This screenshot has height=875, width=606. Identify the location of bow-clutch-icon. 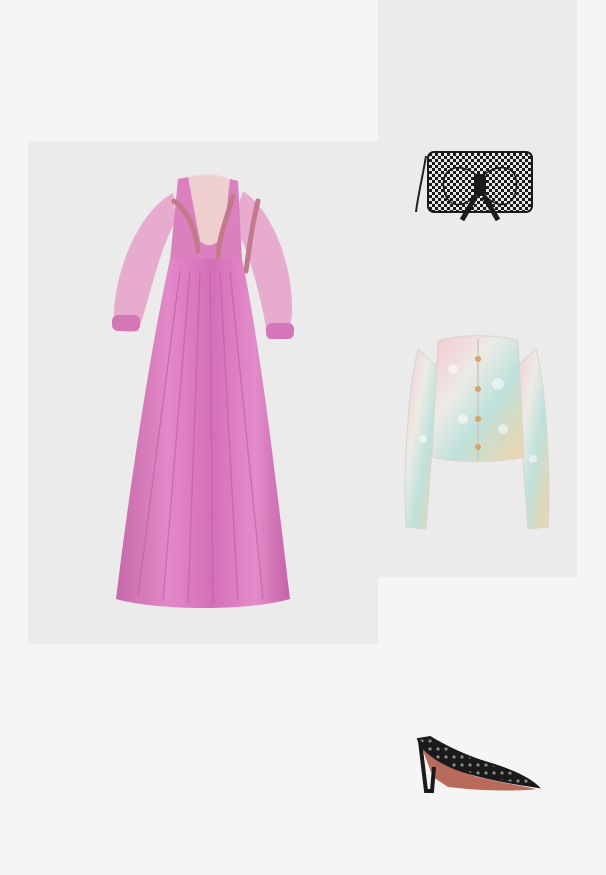
(474, 186).